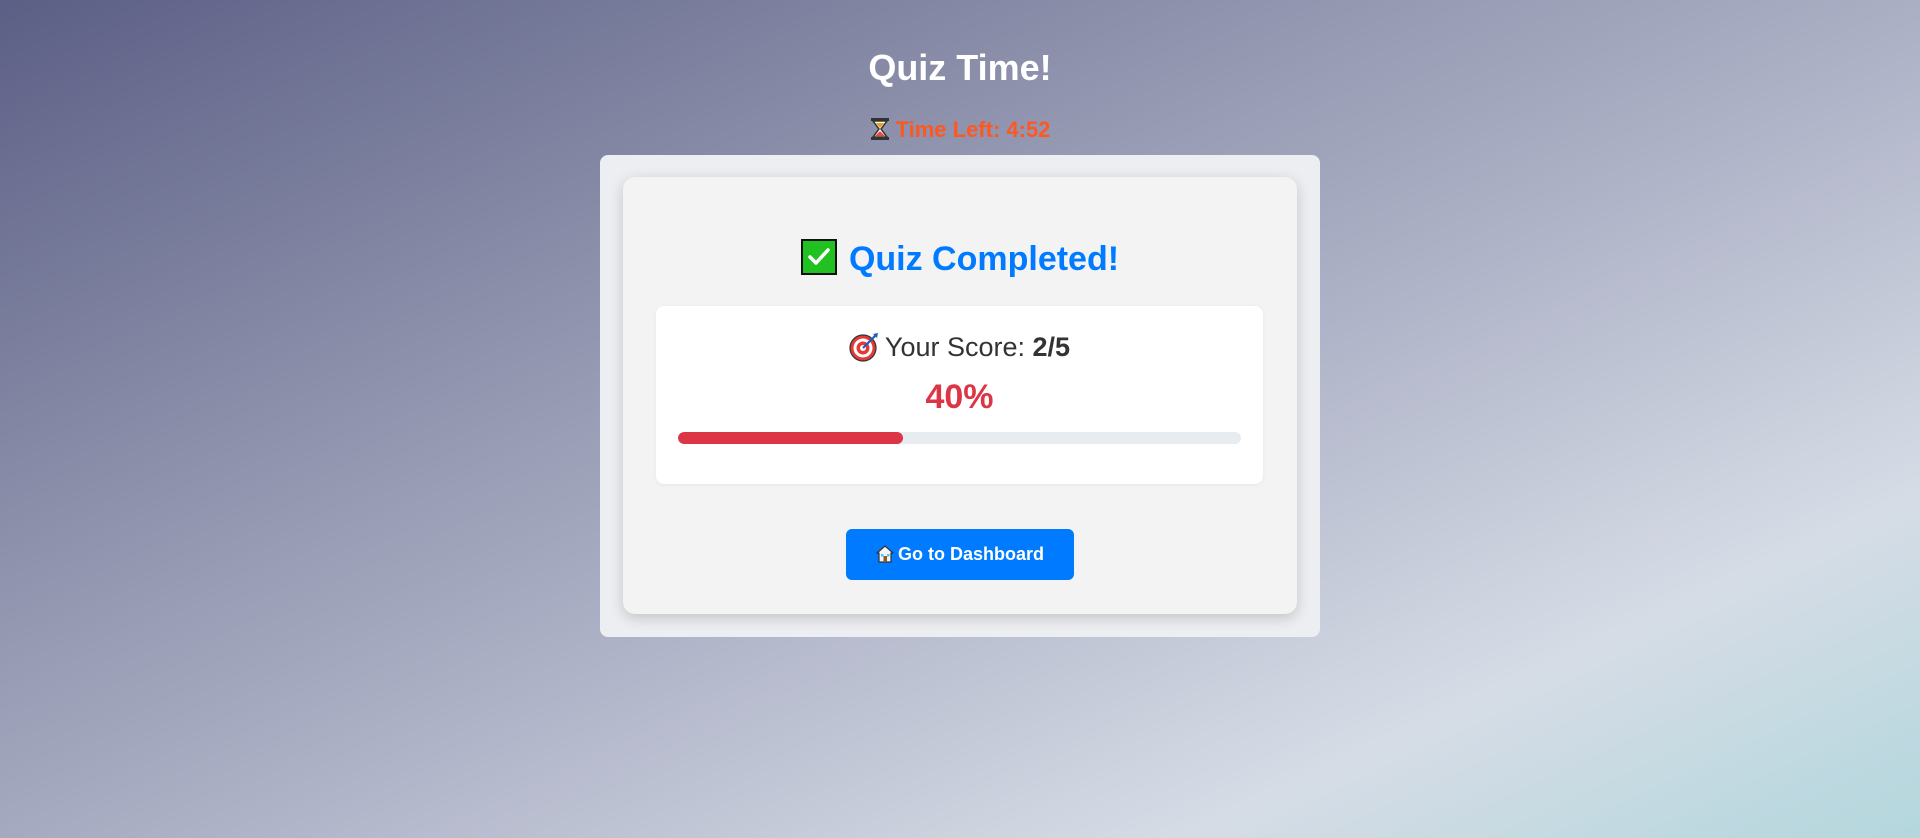 The image size is (1920, 838). I want to click on page-title: Quiz Time!, so click(960, 67).